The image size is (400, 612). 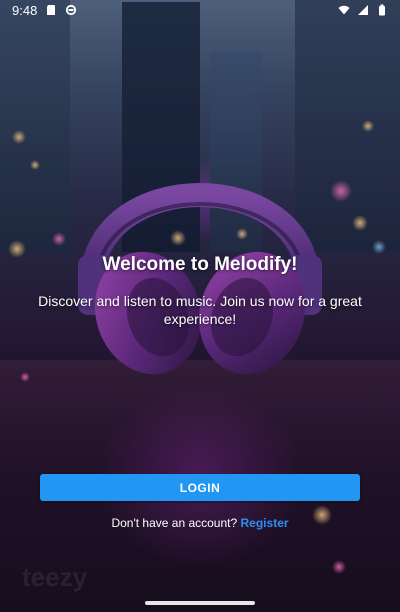 I want to click on signal-icon, so click(x=363, y=10).